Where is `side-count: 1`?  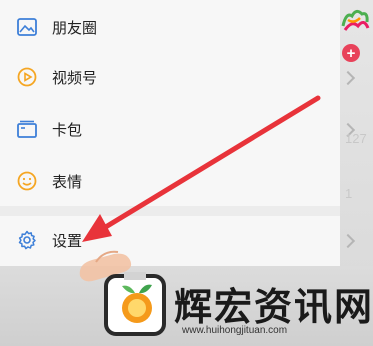 side-count: 1 is located at coordinates (349, 193).